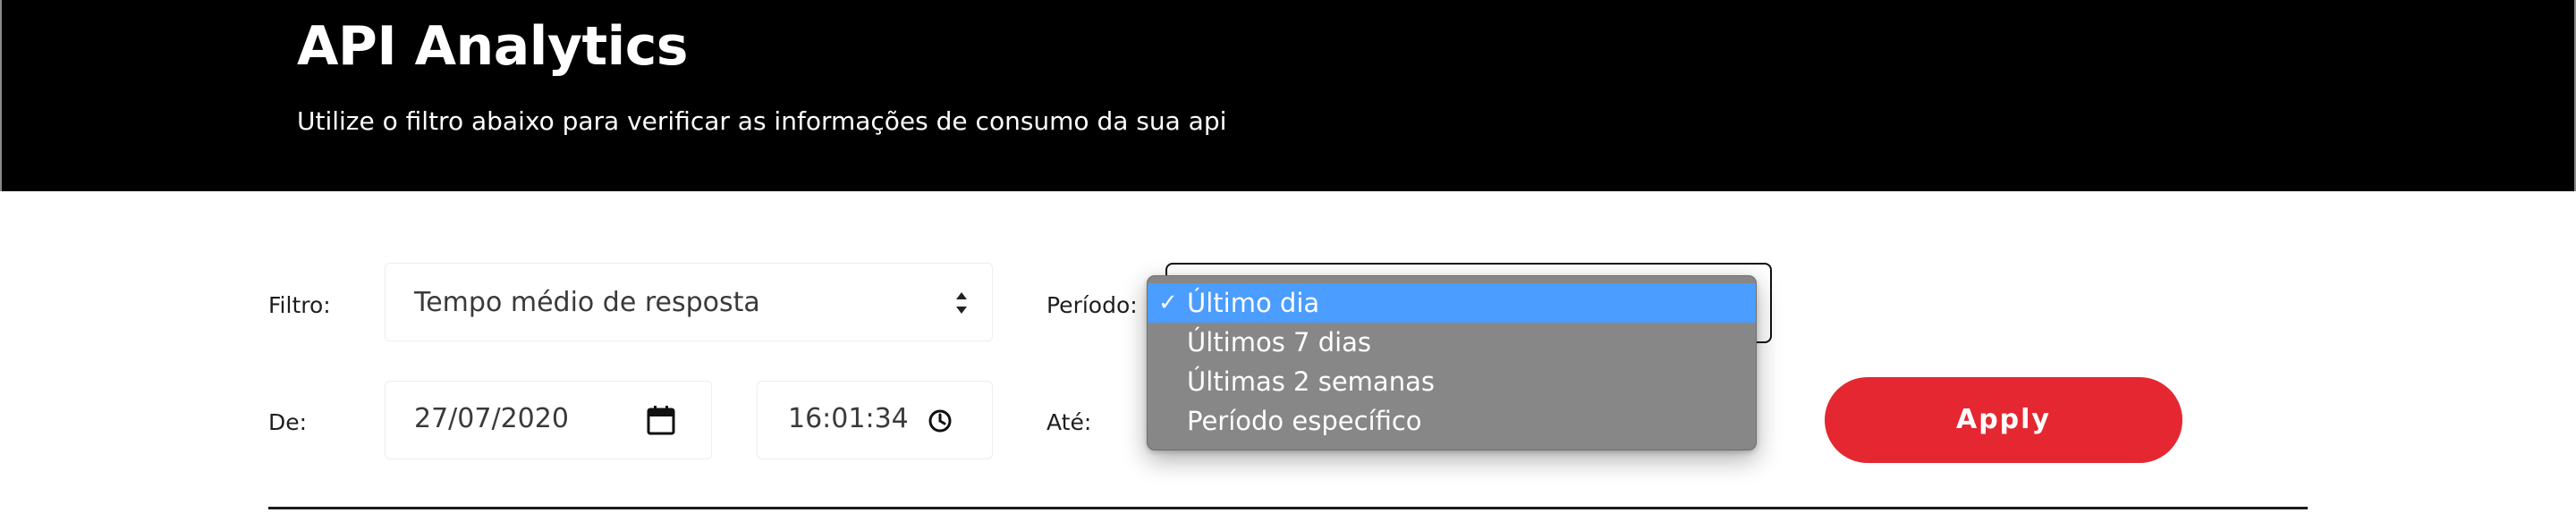  Describe the element at coordinates (1288, 508) in the screenshot. I see `section-divider` at that location.